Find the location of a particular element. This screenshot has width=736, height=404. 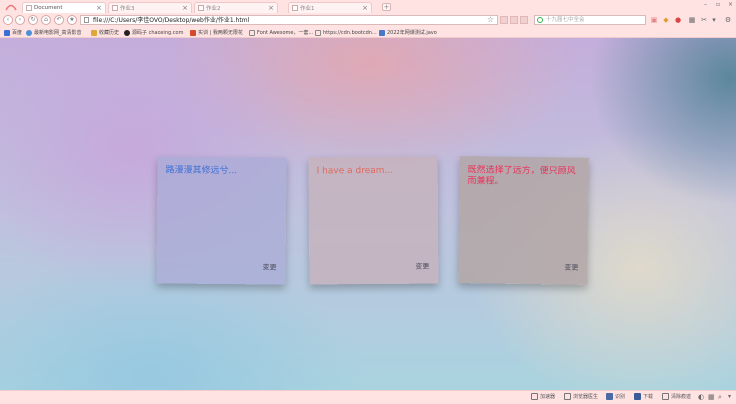

card-text: 既然选择了远方，便只顾风雨兼程。 is located at coordinates (521, 176).